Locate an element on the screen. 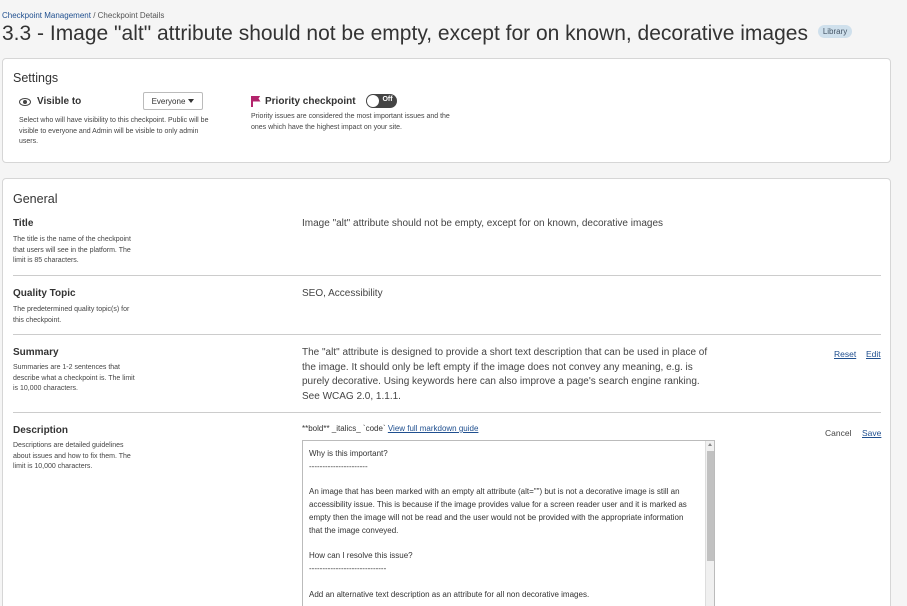  visible-to-label: Visible to is located at coordinates (50, 101).